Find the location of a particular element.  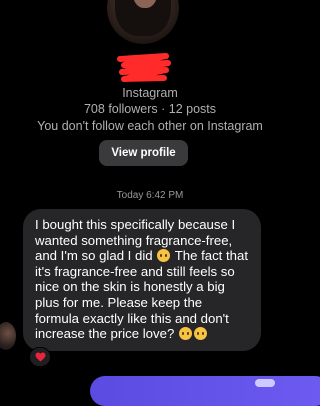

outgoing-message-bubble is located at coordinates (205, 391).